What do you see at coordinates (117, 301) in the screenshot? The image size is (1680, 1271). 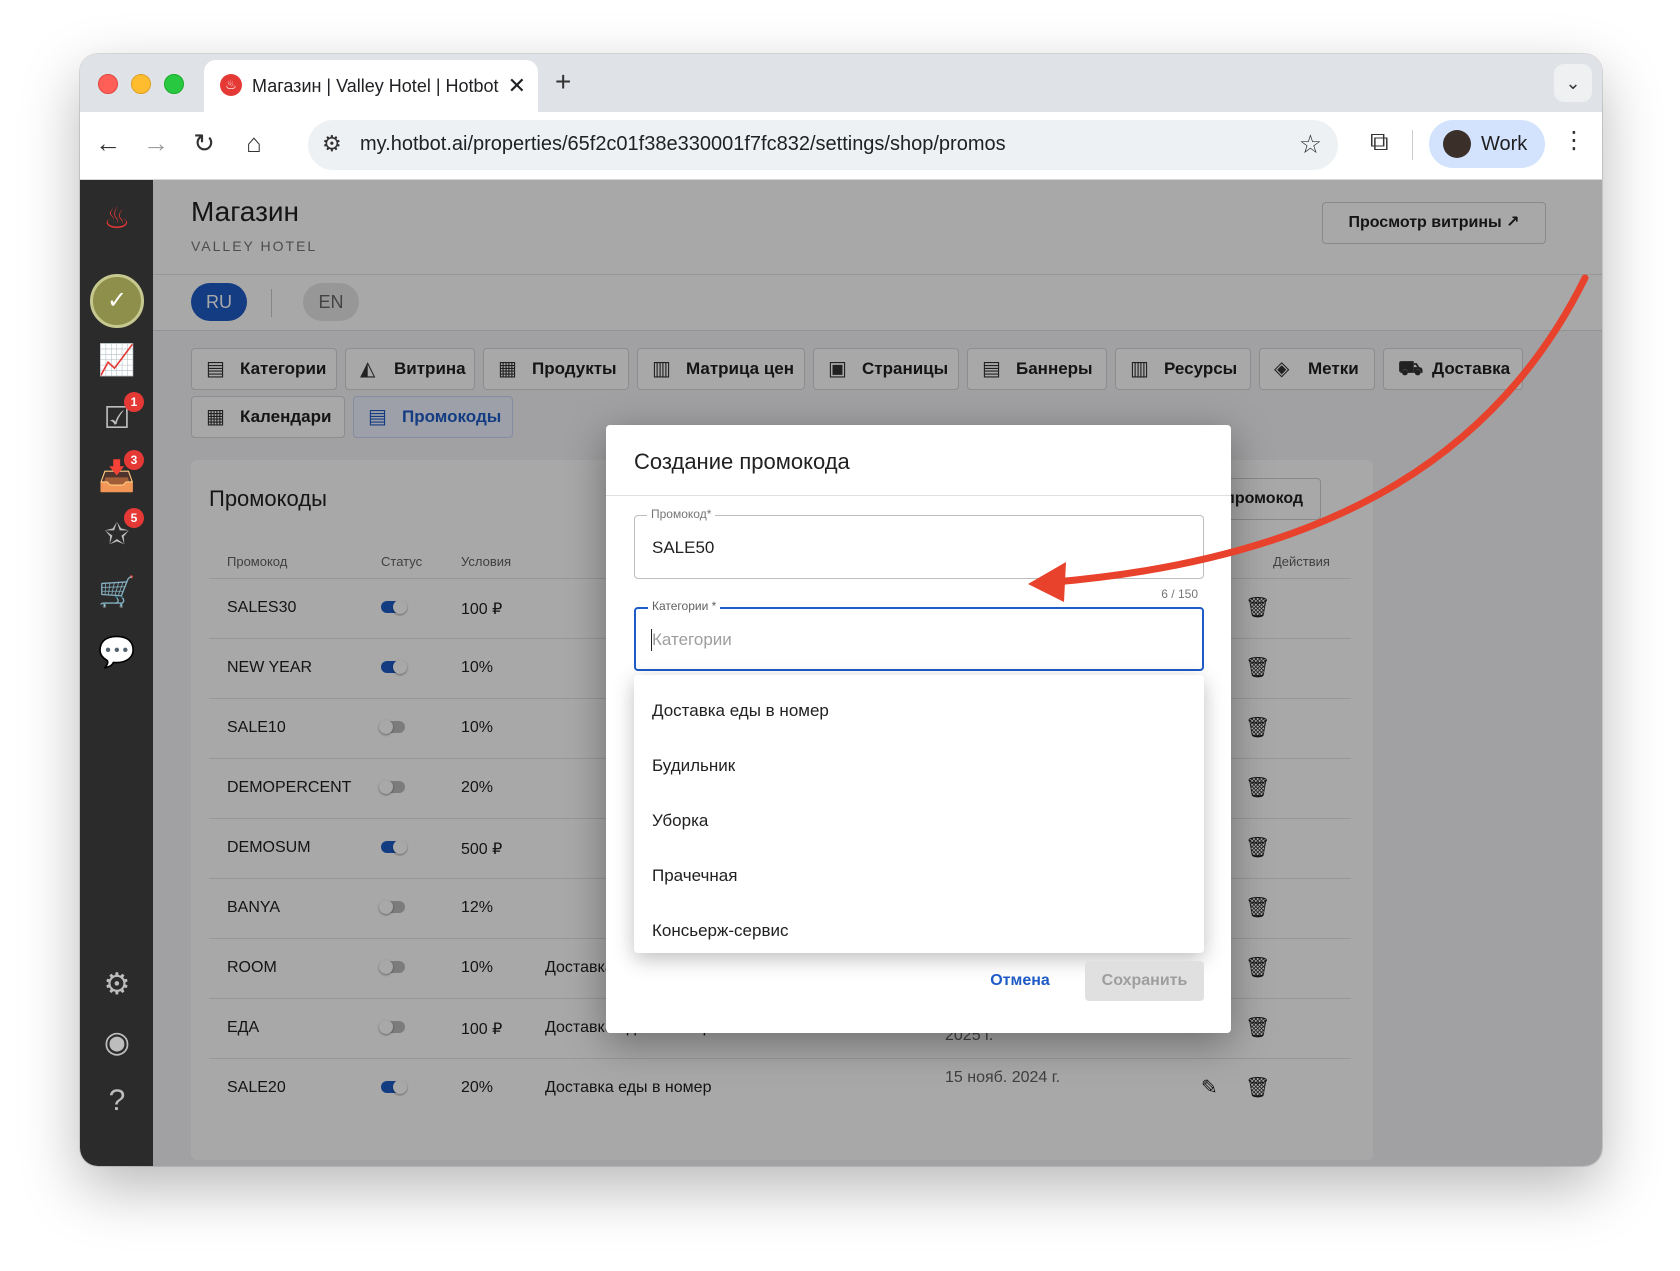 I see `property-avatar: ✓` at bounding box center [117, 301].